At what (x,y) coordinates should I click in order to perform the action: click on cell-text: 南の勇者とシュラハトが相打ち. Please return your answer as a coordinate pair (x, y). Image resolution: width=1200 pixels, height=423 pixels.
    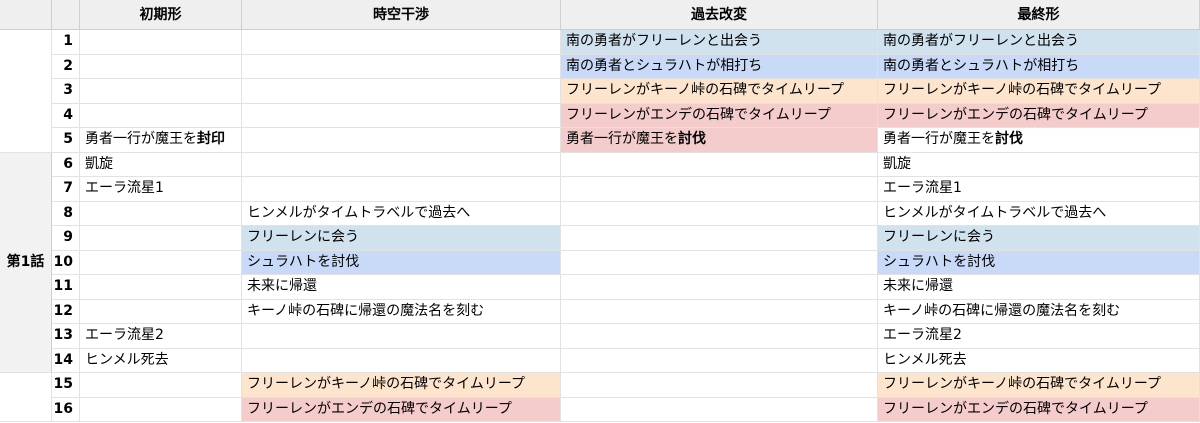
    Looking at the image, I should click on (664, 65).